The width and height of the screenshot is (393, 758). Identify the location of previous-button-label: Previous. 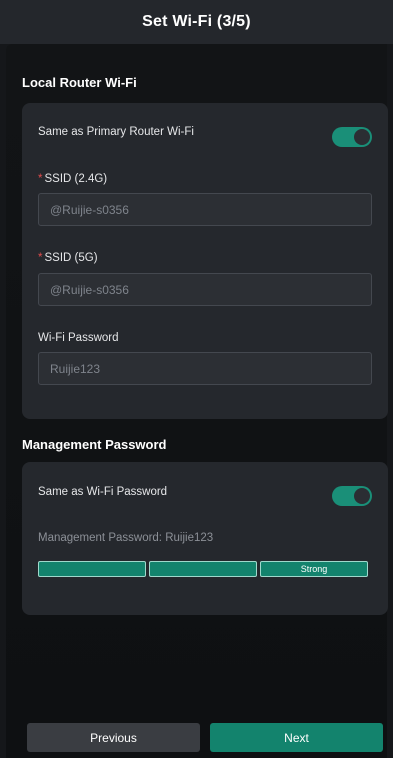
(113, 737).